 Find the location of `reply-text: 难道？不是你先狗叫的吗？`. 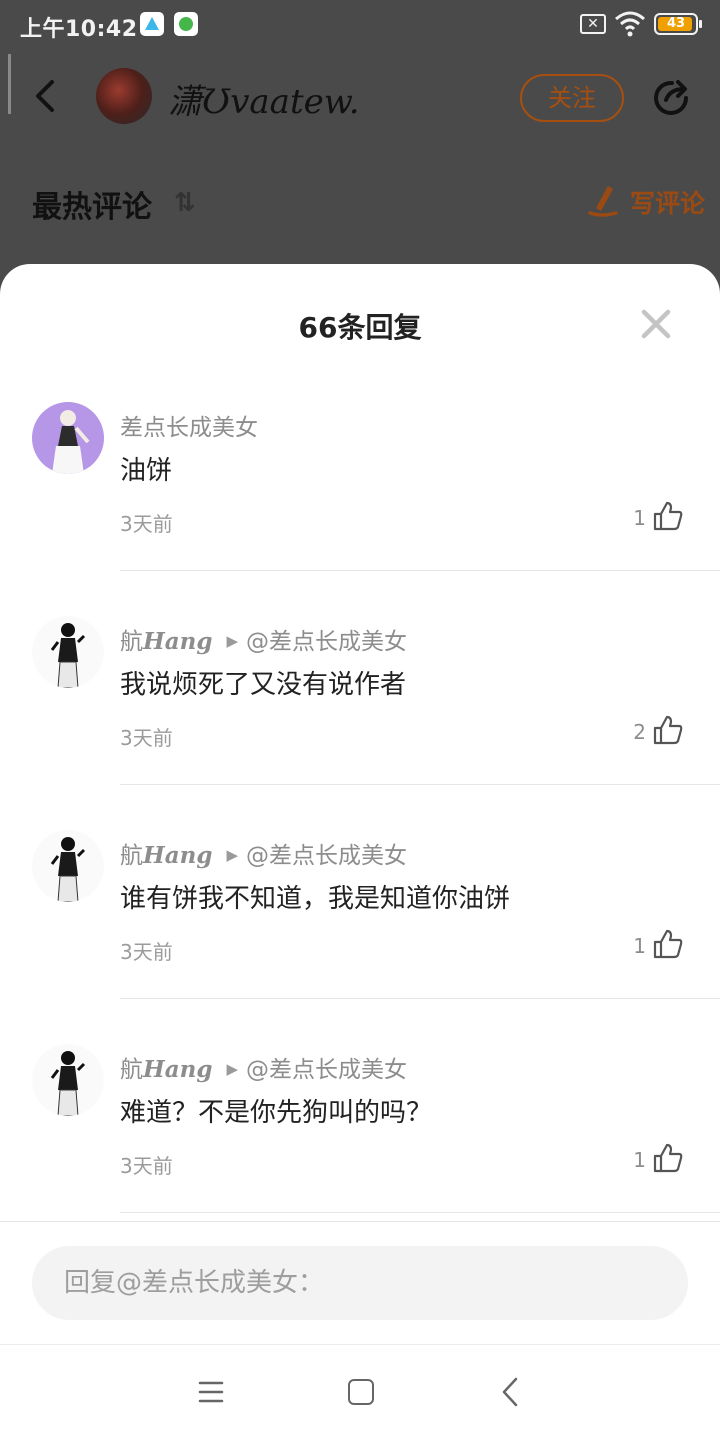

reply-text: 难道？不是你先狗叫的吗？ is located at coordinates (276, 1113).